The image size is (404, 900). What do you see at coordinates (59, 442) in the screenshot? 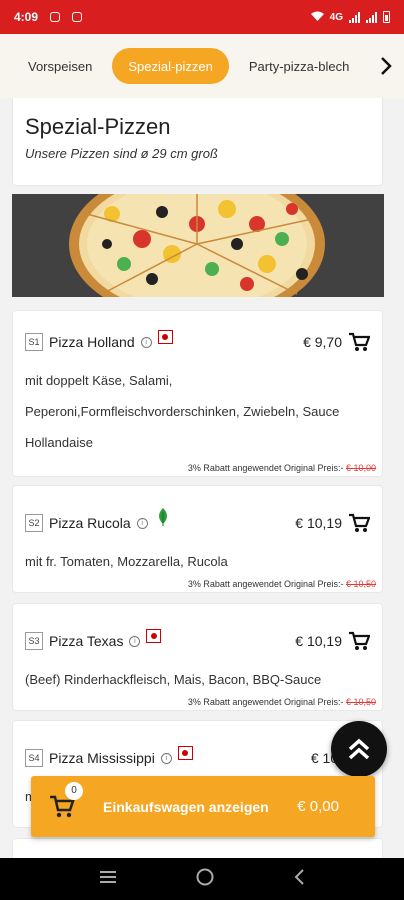
I see `description-line: Hollandaise` at bounding box center [59, 442].